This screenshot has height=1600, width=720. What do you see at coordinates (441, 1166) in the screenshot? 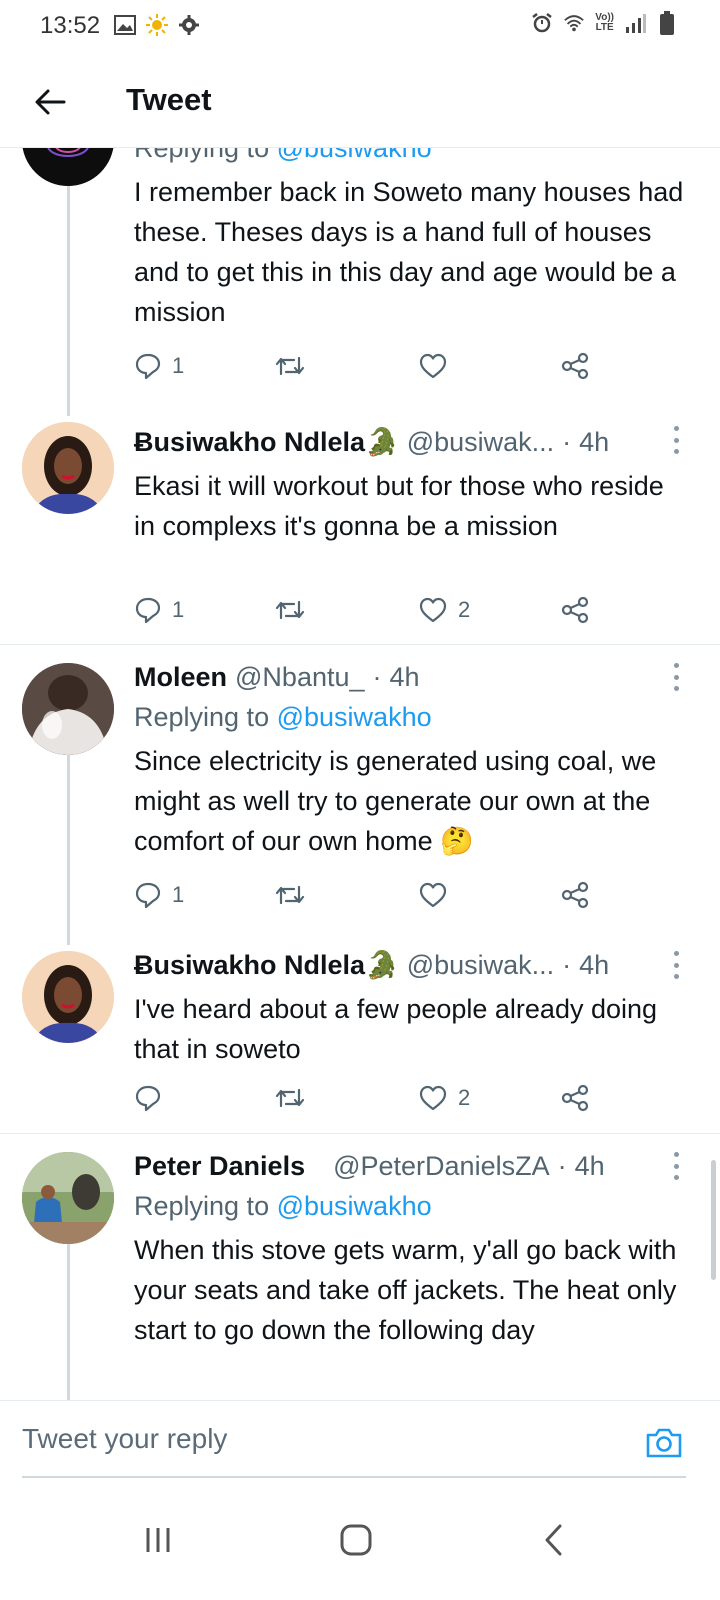
I see `user-handle: @PeterDanielsZA` at bounding box center [441, 1166].